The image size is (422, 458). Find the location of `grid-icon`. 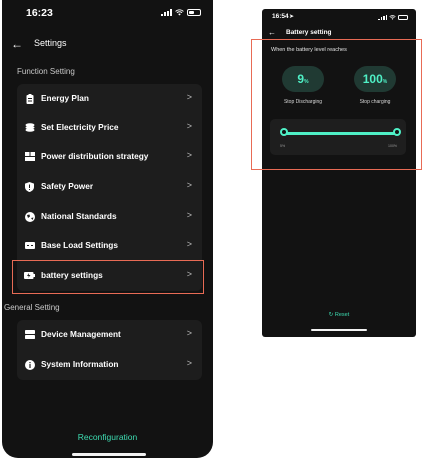

grid-icon is located at coordinates (29, 156).